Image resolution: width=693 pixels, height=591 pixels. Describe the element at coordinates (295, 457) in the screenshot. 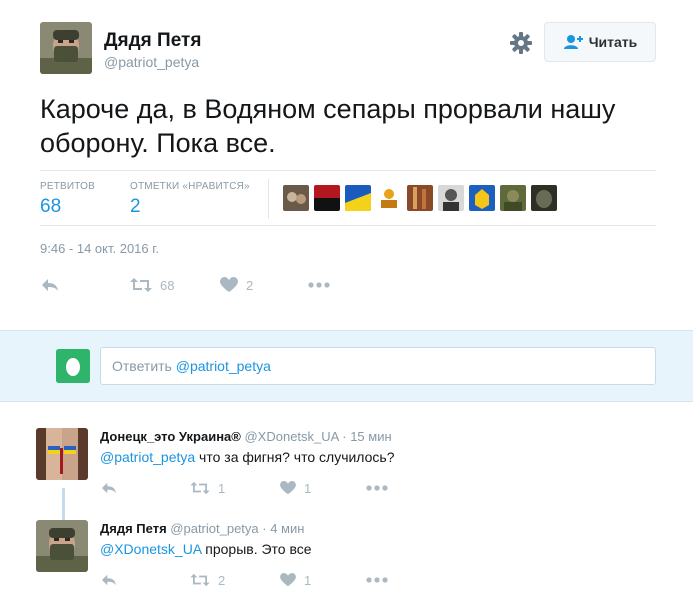

I see `reply-1-body: что за фигня? что случилось?` at that location.